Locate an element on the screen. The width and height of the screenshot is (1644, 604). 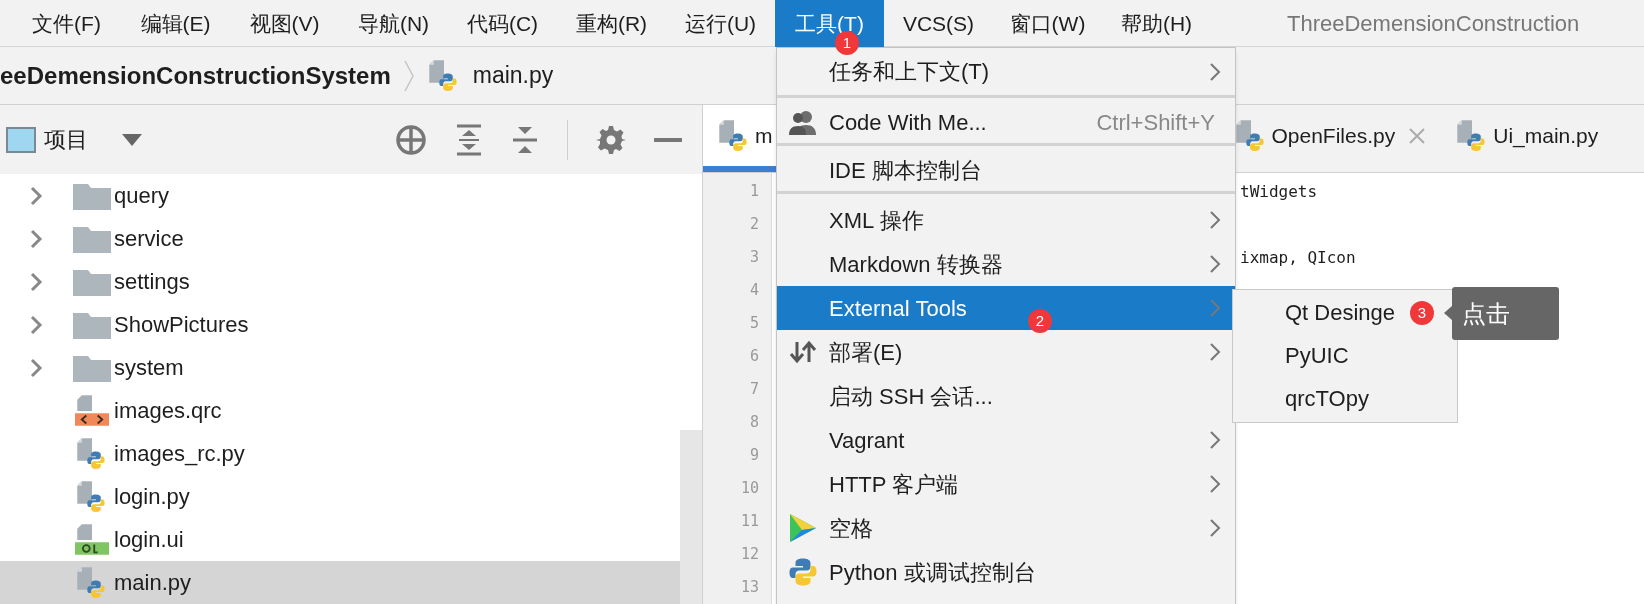
dropdown-item: Python 或调试控制台 is located at coordinates (1006, 572).